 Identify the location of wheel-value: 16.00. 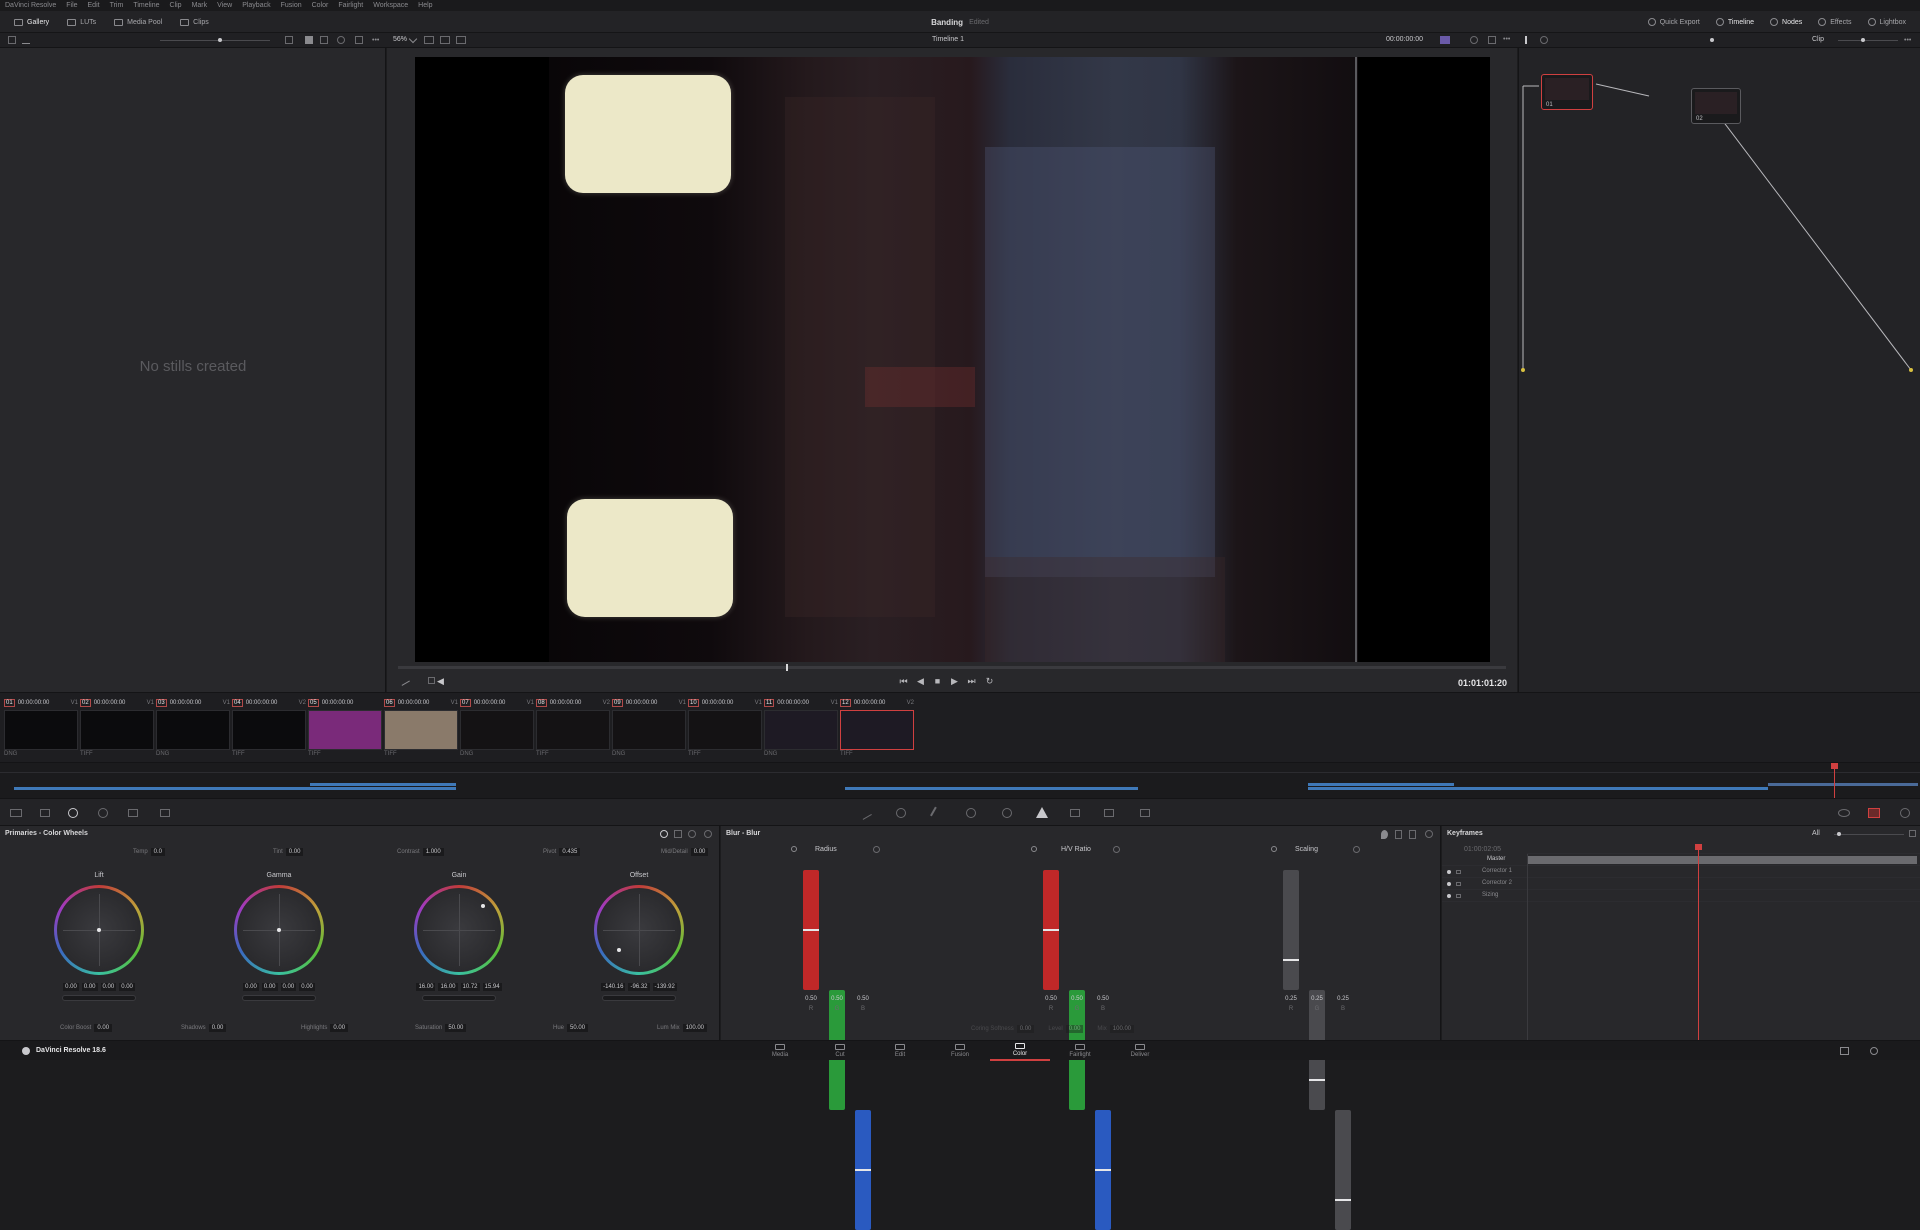
(448, 987).